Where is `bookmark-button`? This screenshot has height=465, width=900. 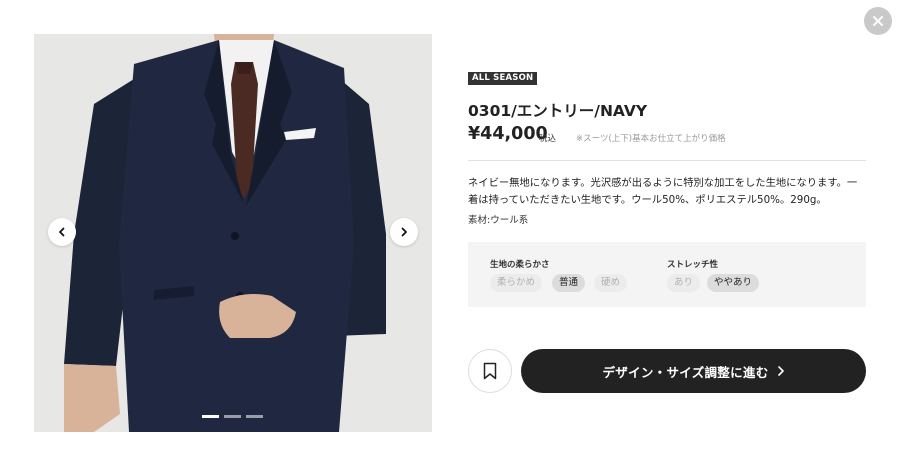
bookmark-button is located at coordinates (490, 371).